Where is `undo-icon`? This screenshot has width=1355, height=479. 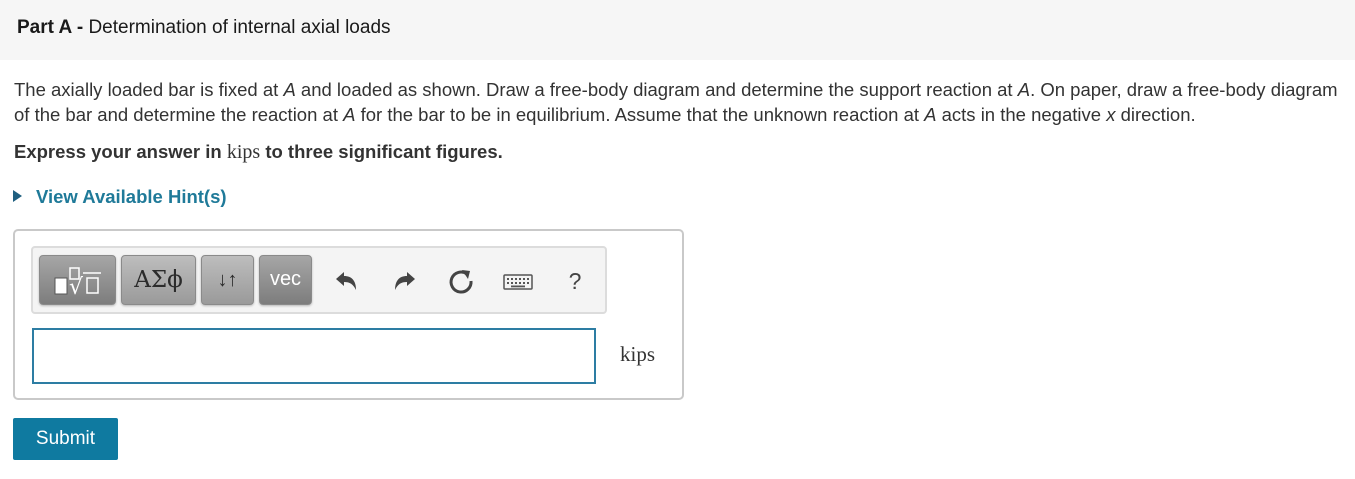
undo-icon is located at coordinates (346, 281).